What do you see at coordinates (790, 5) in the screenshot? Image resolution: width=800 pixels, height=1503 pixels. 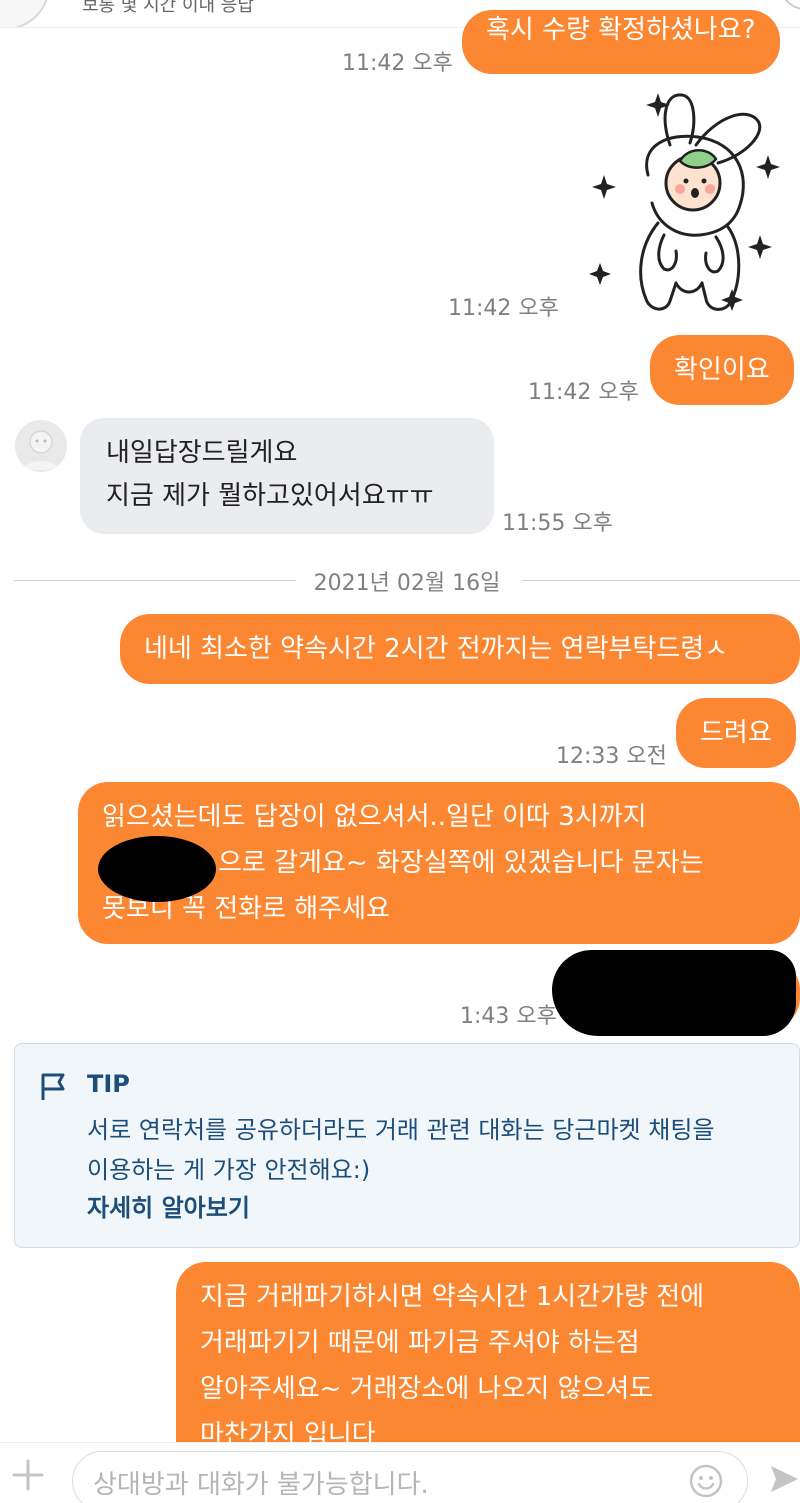 I see `header-action-button` at bounding box center [790, 5].